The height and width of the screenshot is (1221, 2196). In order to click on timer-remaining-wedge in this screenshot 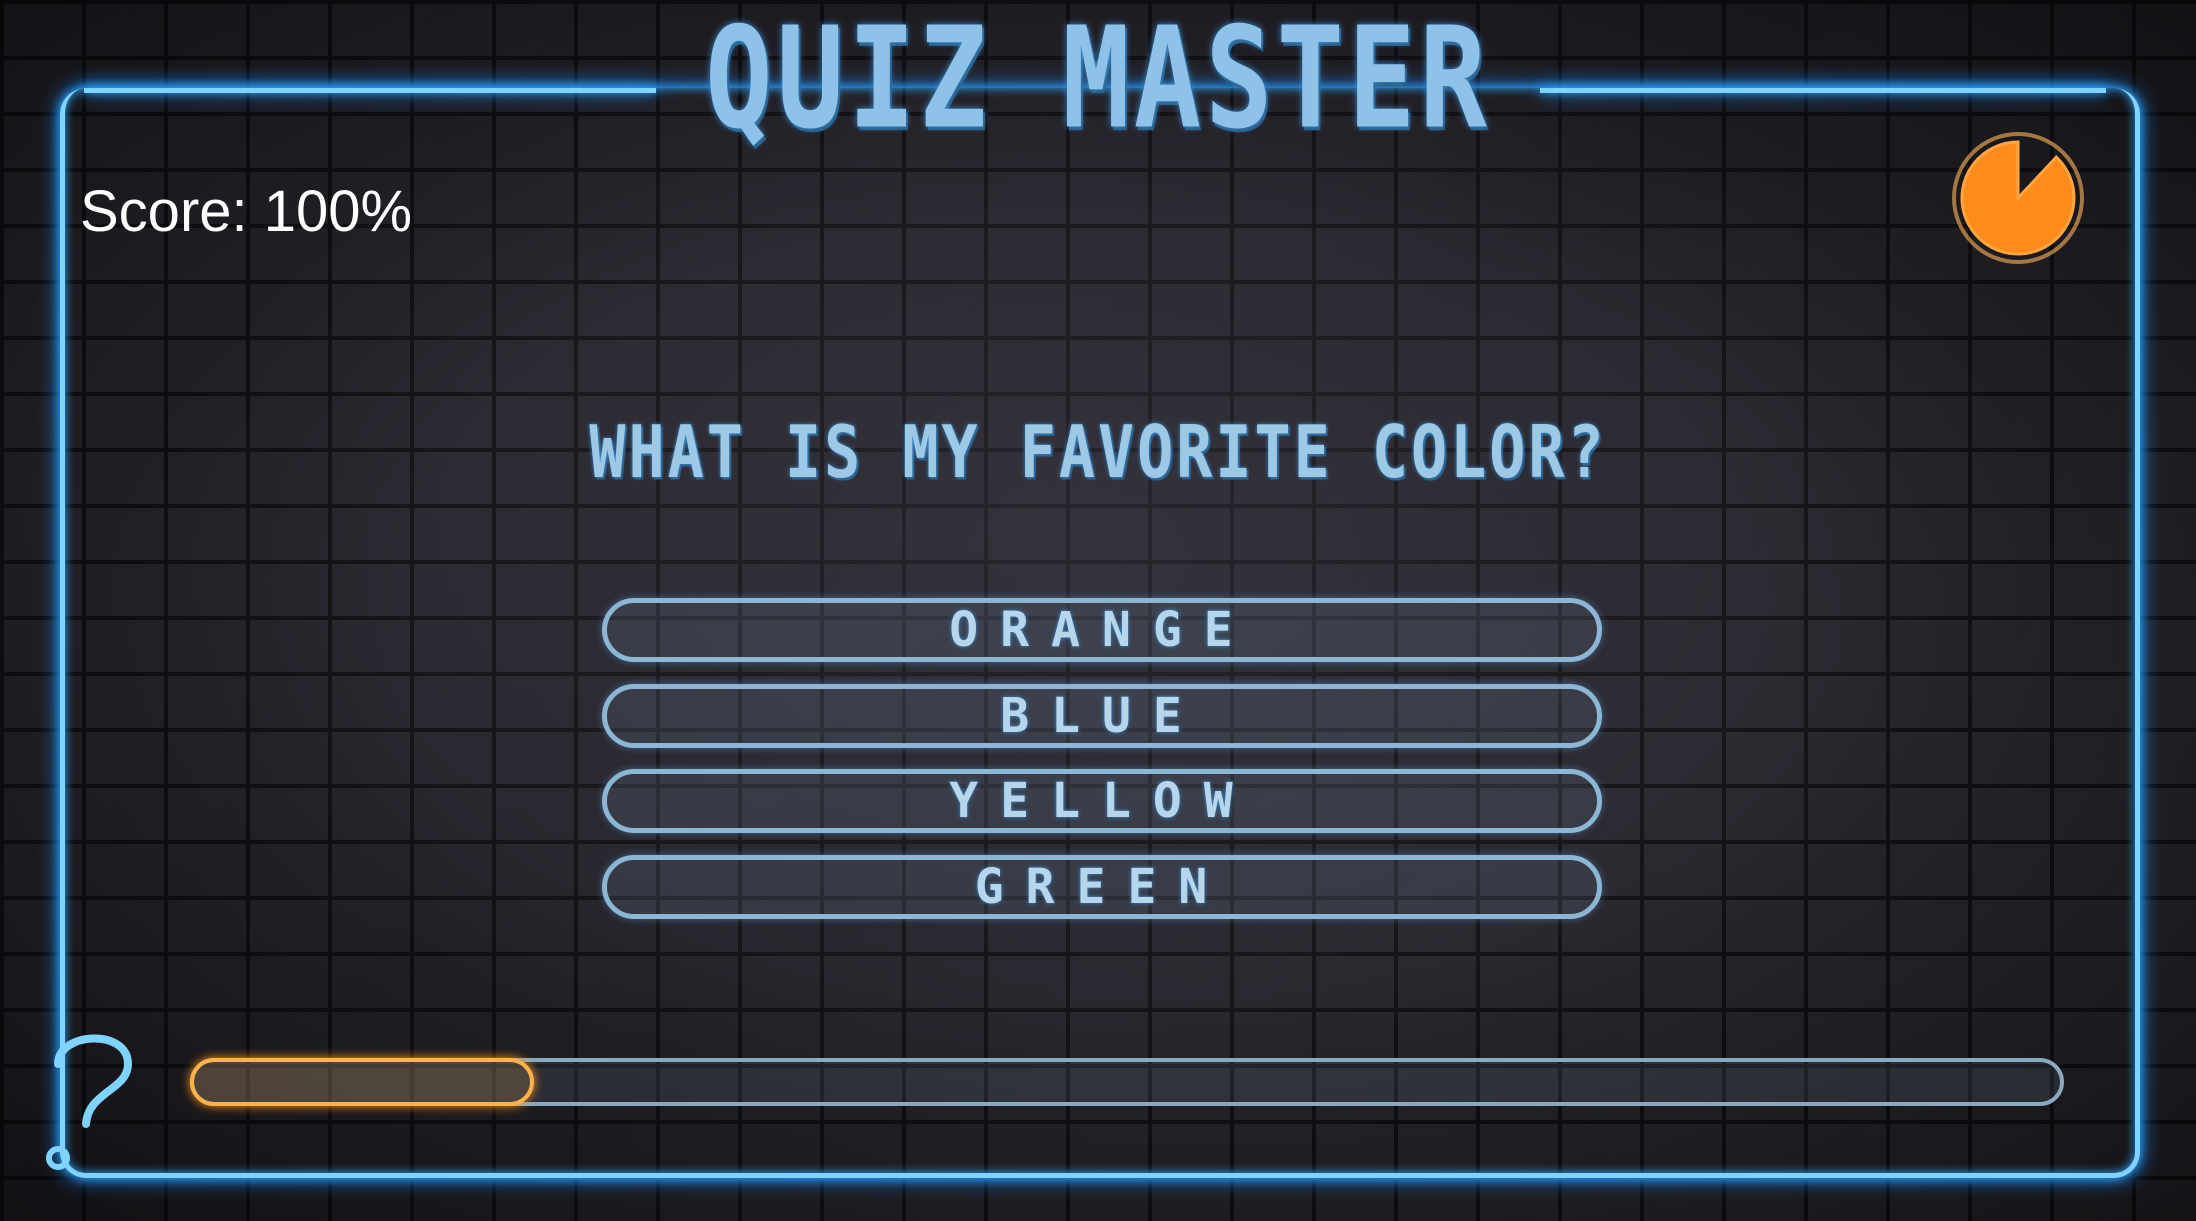, I will do `click(2018, 198)`.